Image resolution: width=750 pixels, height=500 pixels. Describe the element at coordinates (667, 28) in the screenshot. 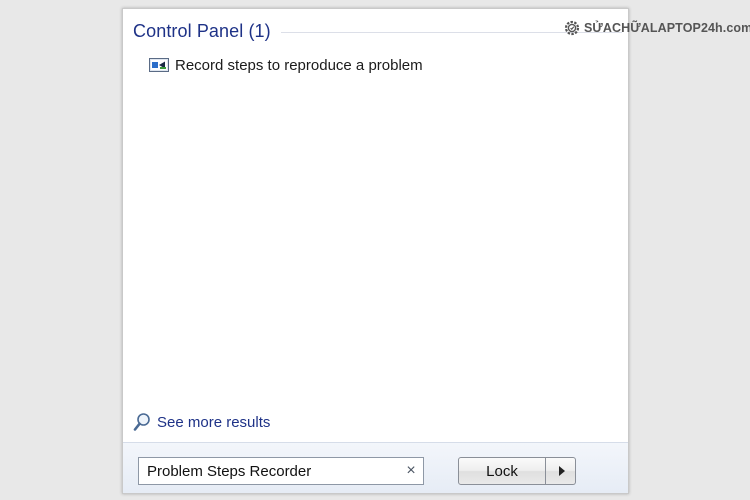

I see `watermark-text: SỬACHỮALAPTOP24h.com` at that location.